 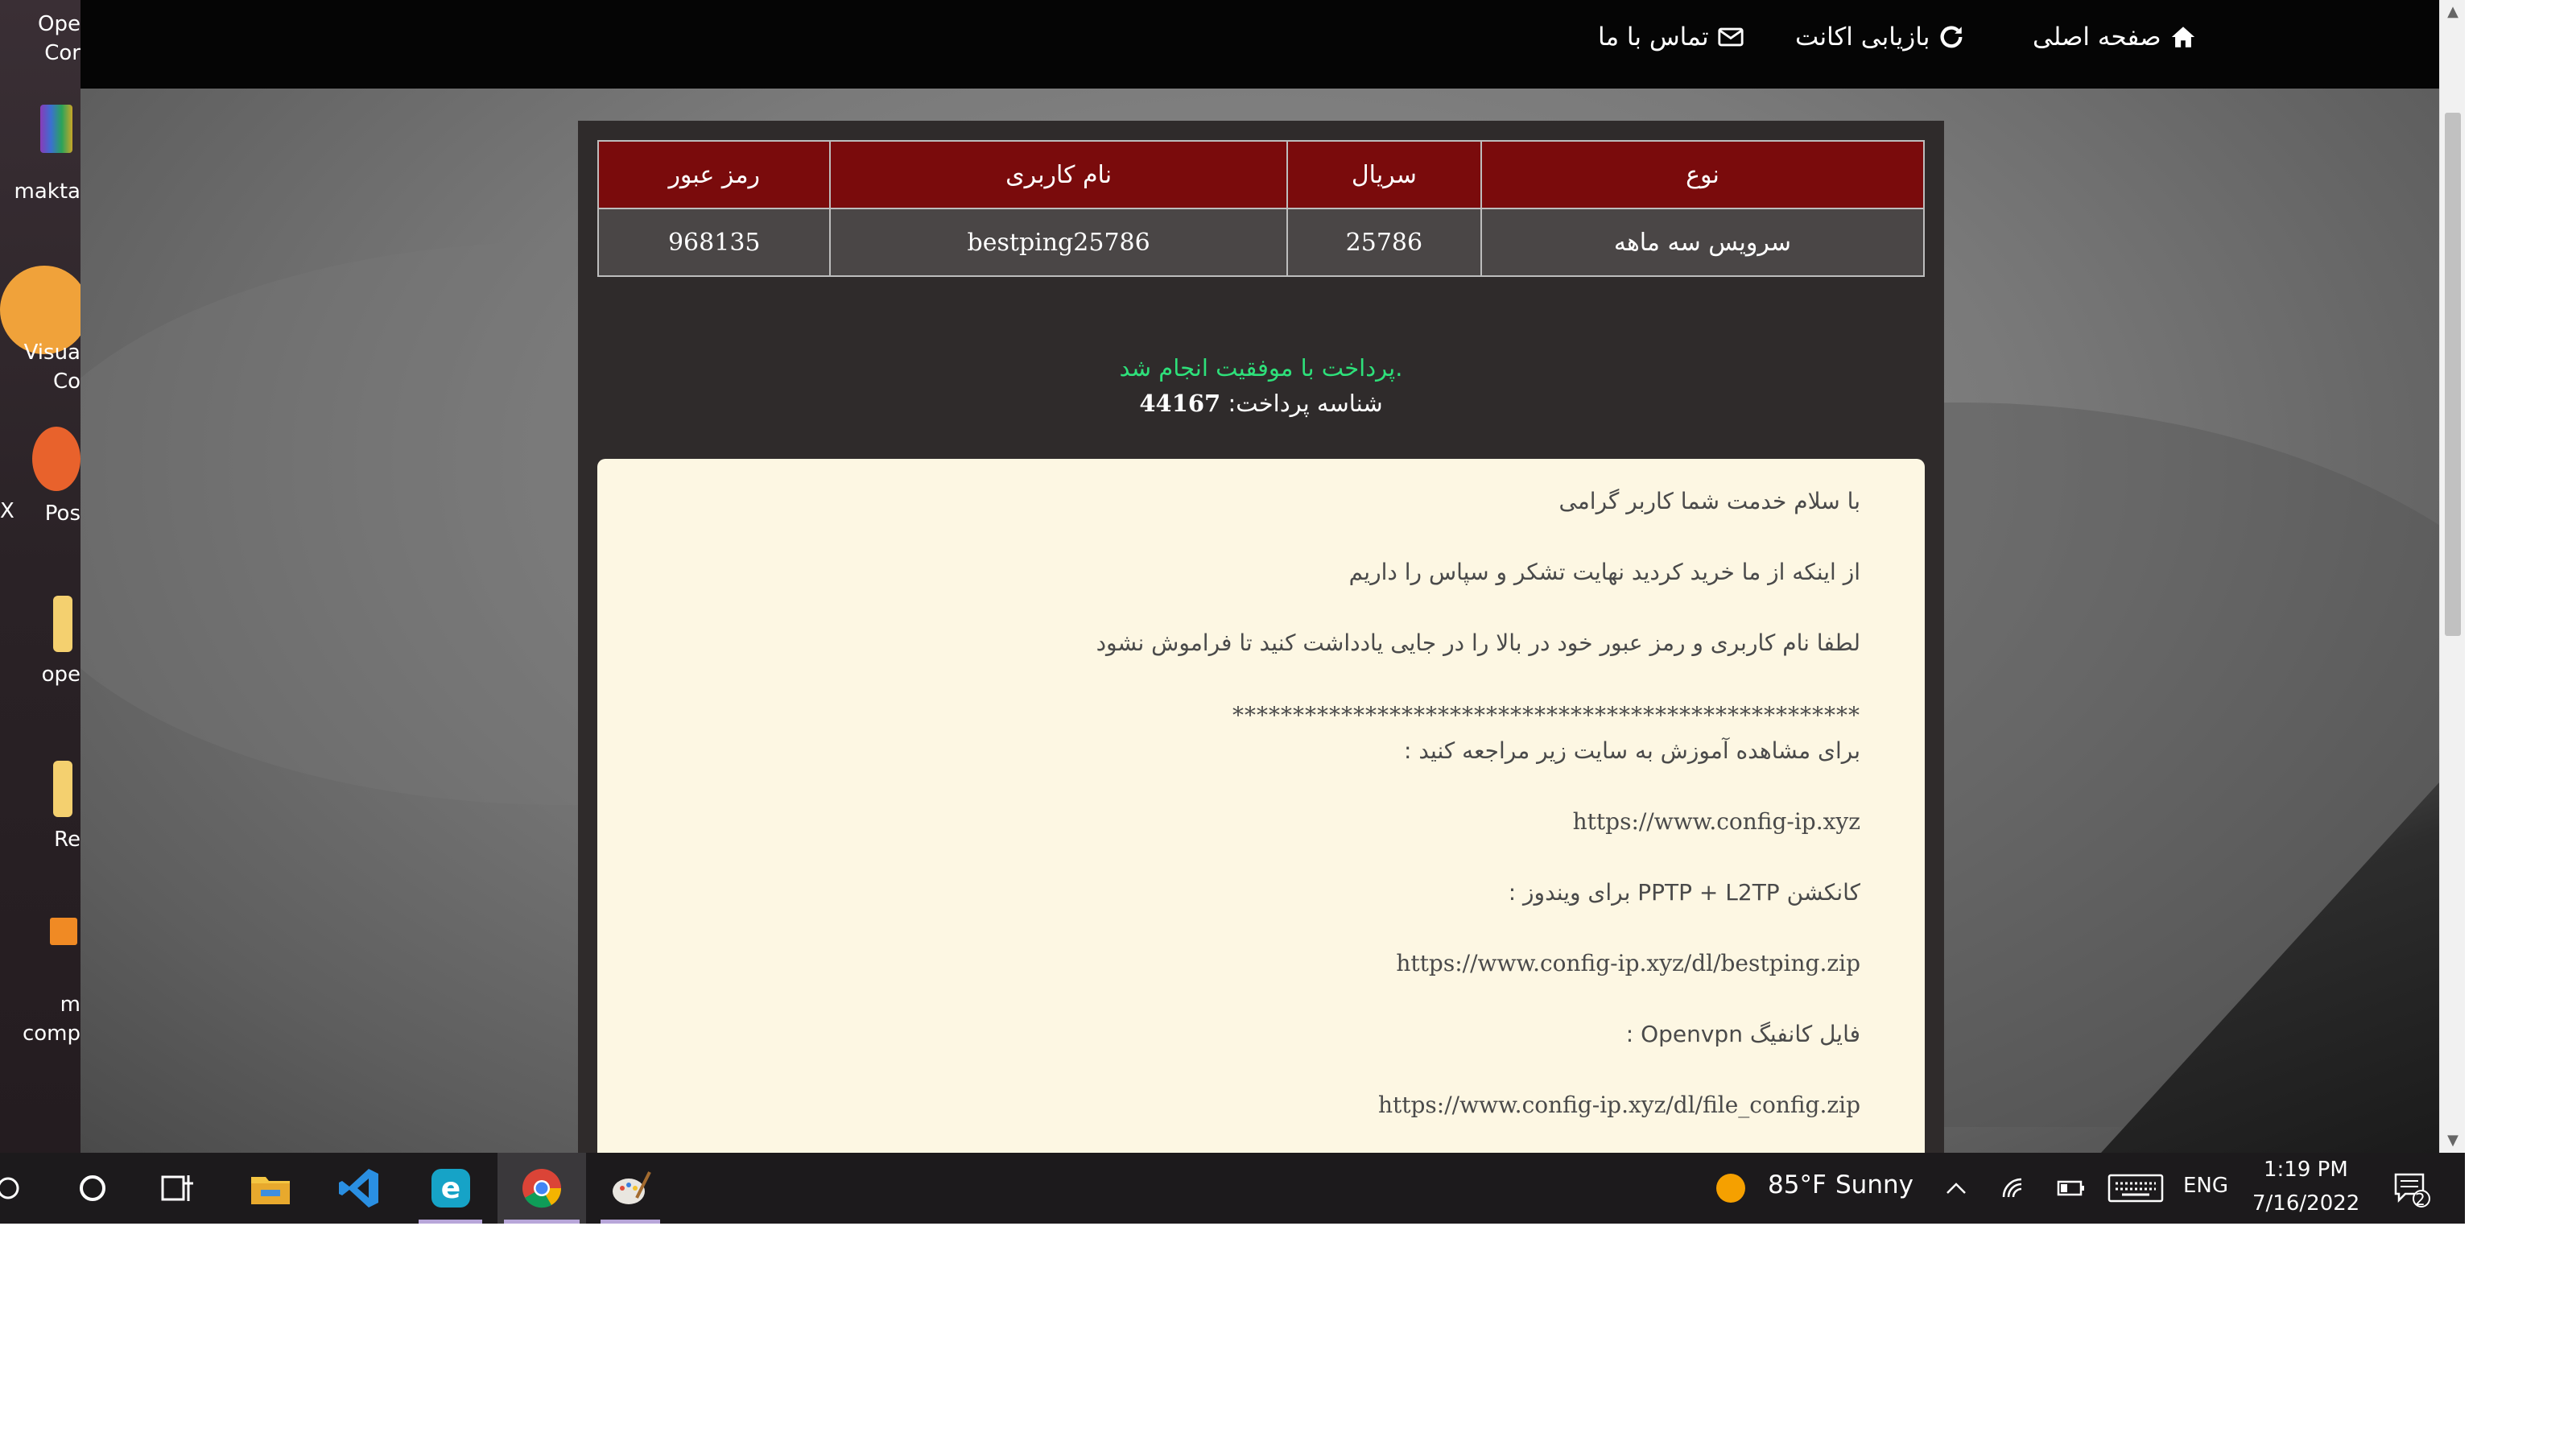 I want to click on nav-recover-account-link: بازیابی اکانت, so click(x=1880, y=37).